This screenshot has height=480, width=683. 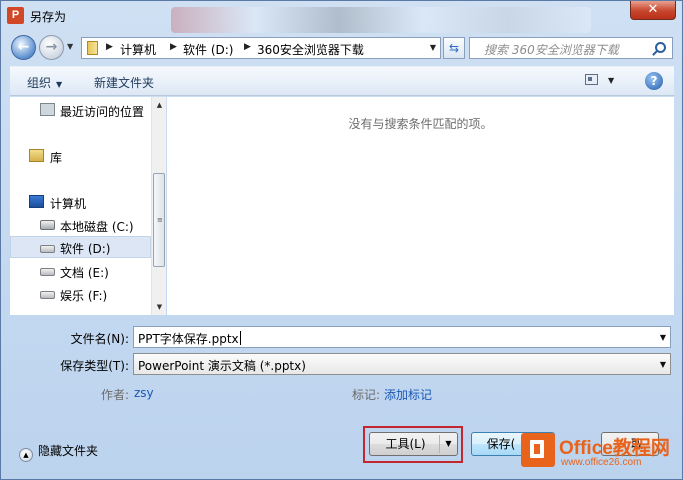 I want to click on title-bar: P 另存为 ✕, so click(x=341, y=17).